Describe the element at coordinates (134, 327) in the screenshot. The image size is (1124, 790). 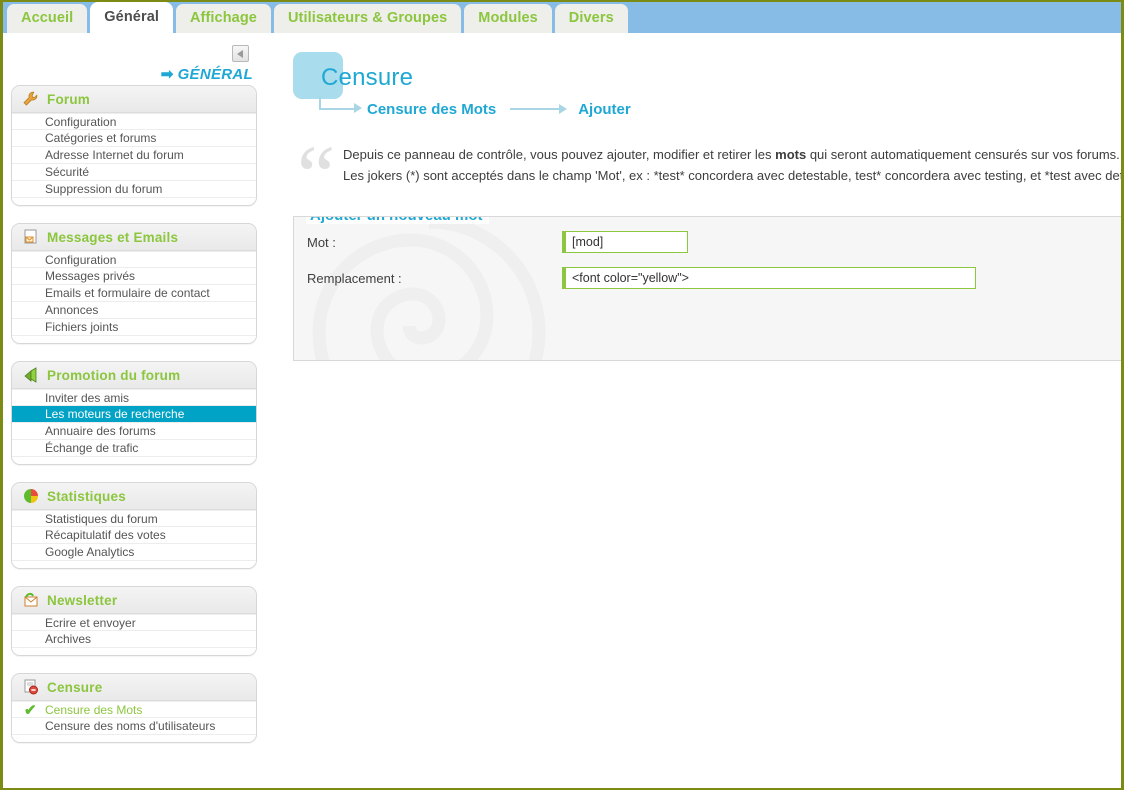
I see `sidebar-item-fichiers-joints: Fichiers joints` at that location.